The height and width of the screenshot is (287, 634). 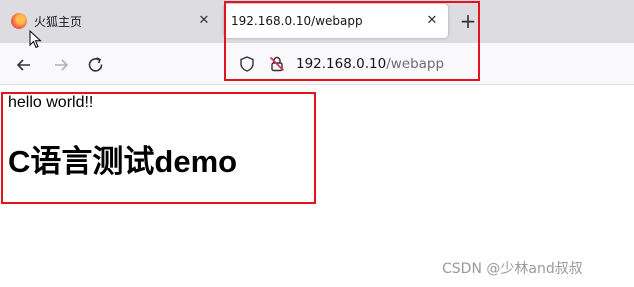 I want to click on forward-arrow-icon, so click(x=61, y=65).